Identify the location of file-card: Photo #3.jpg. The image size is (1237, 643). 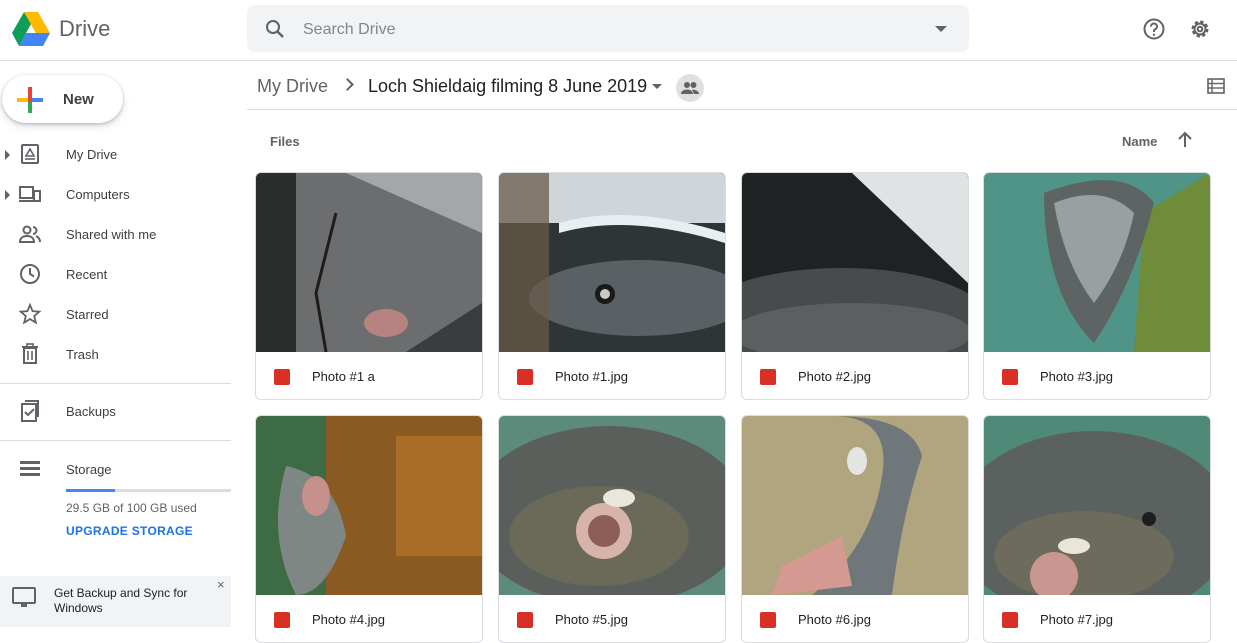
(1097, 286).